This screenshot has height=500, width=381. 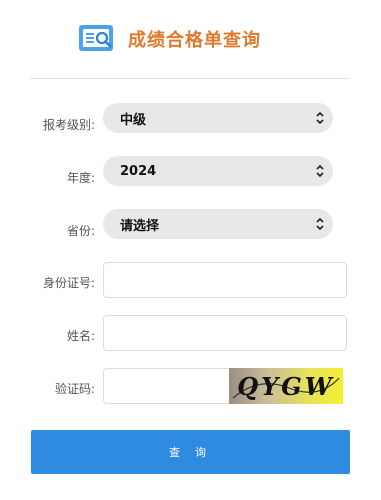 What do you see at coordinates (80, 178) in the screenshot?
I see `year-label: 年度:` at bounding box center [80, 178].